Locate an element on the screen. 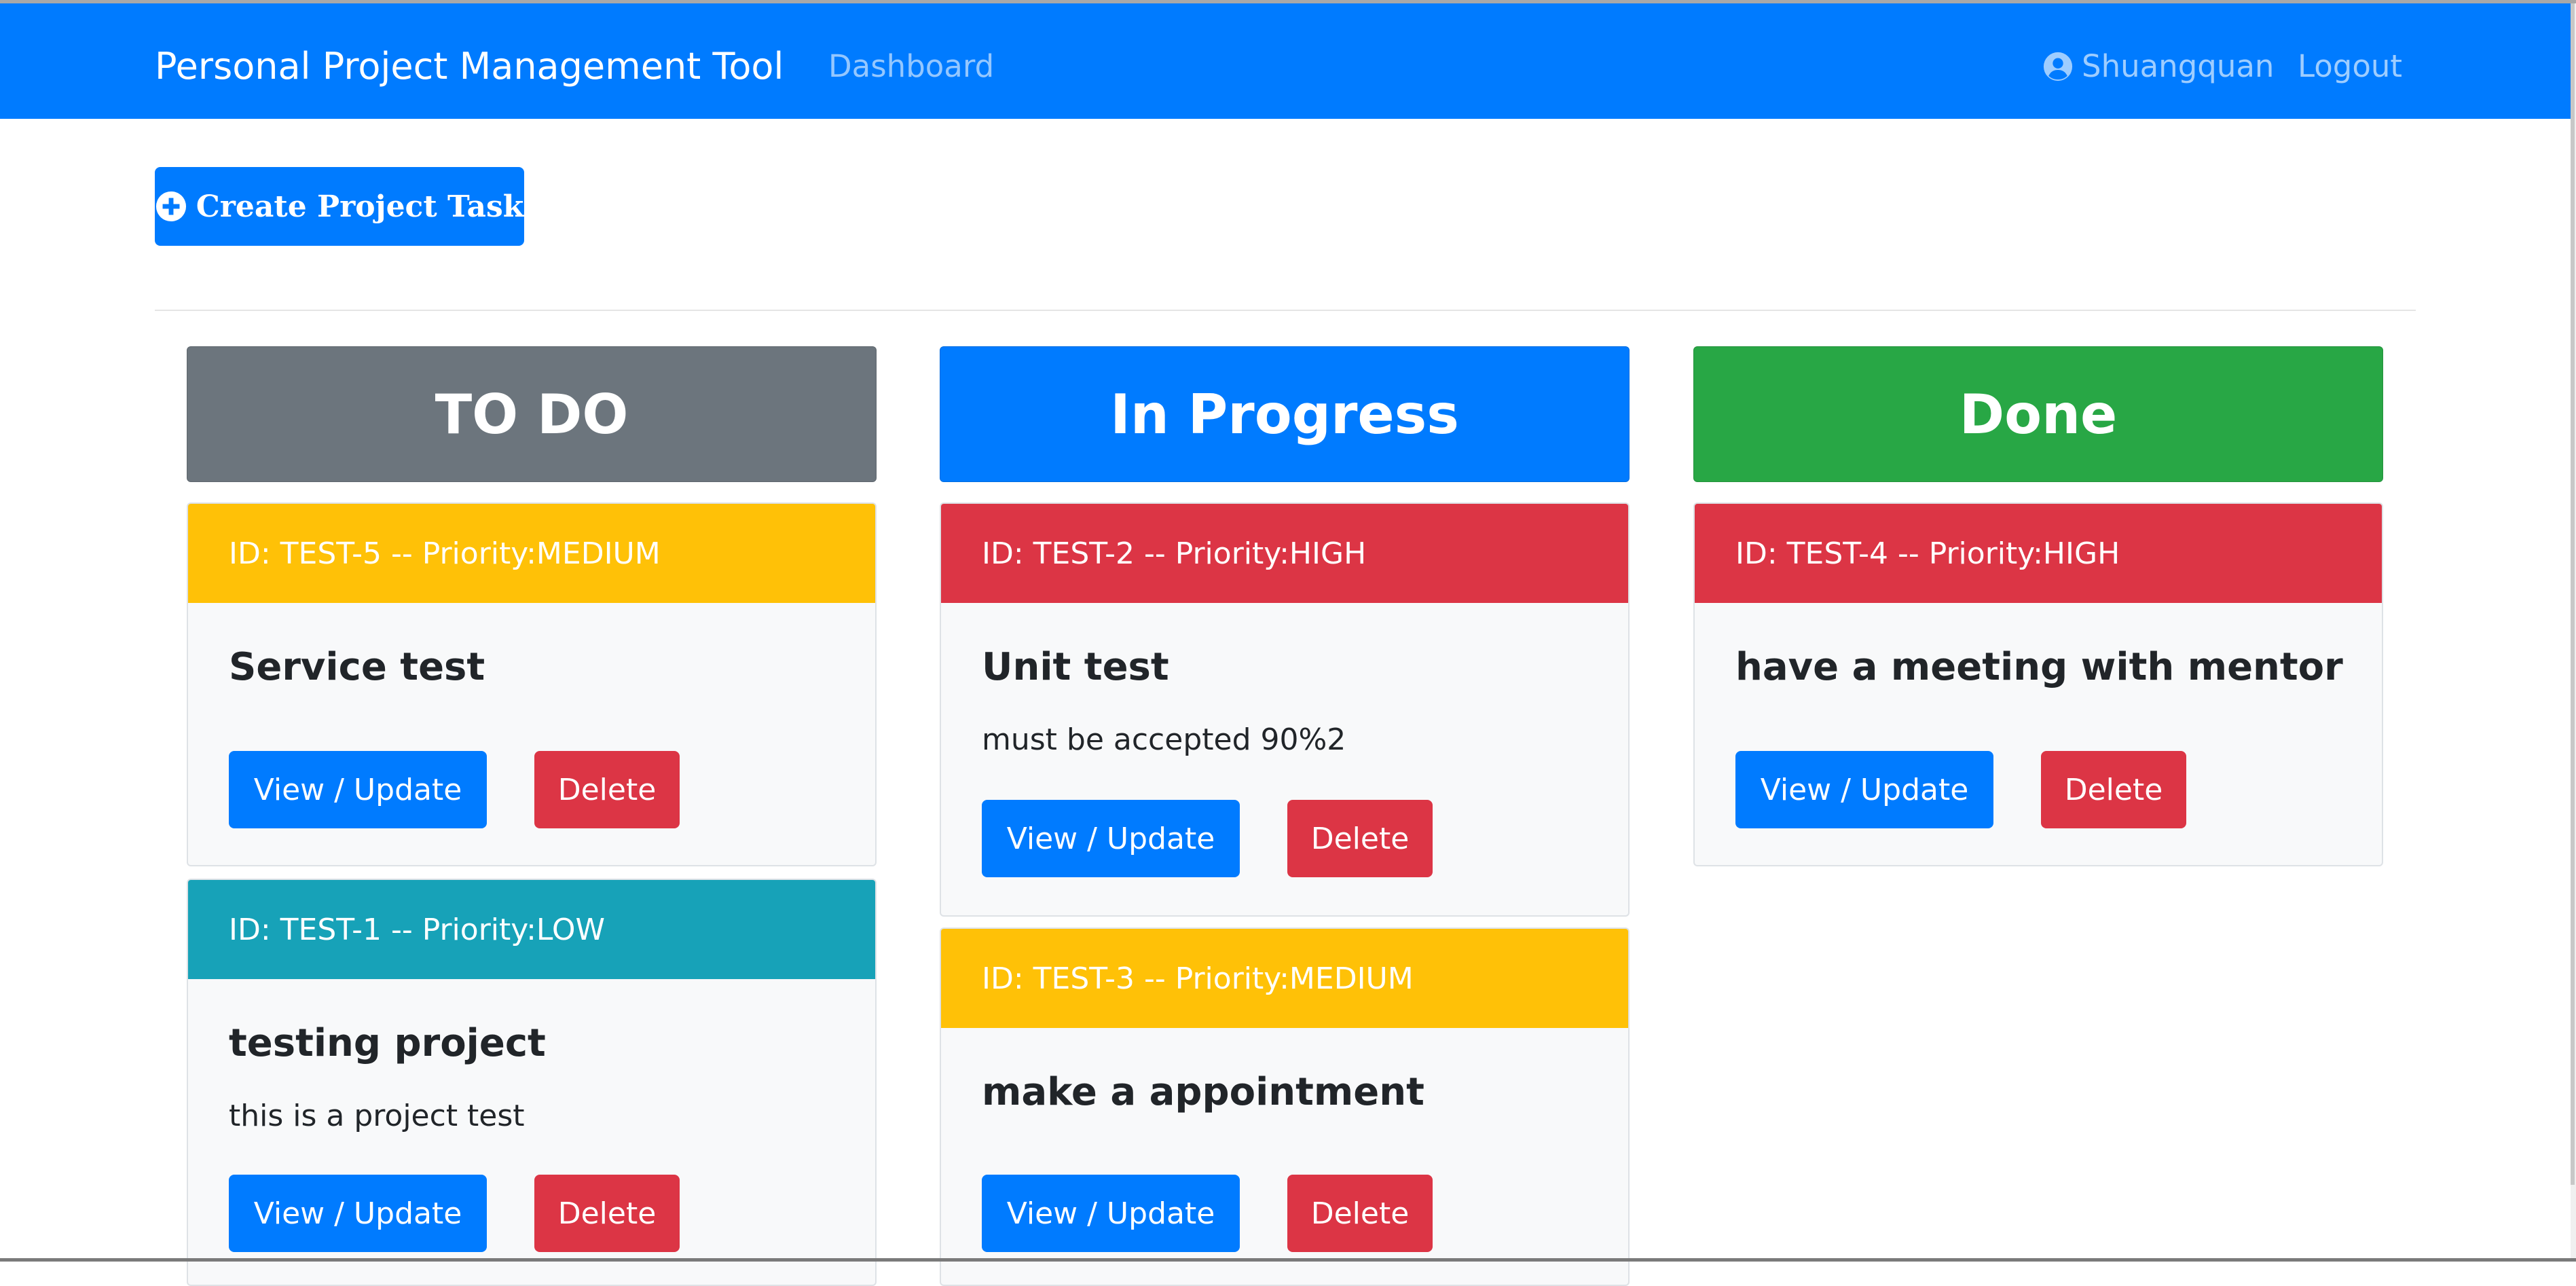 Image resolution: width=2576 pixels, height=1286 pixels. divider is located at coordinates (1285, 310).